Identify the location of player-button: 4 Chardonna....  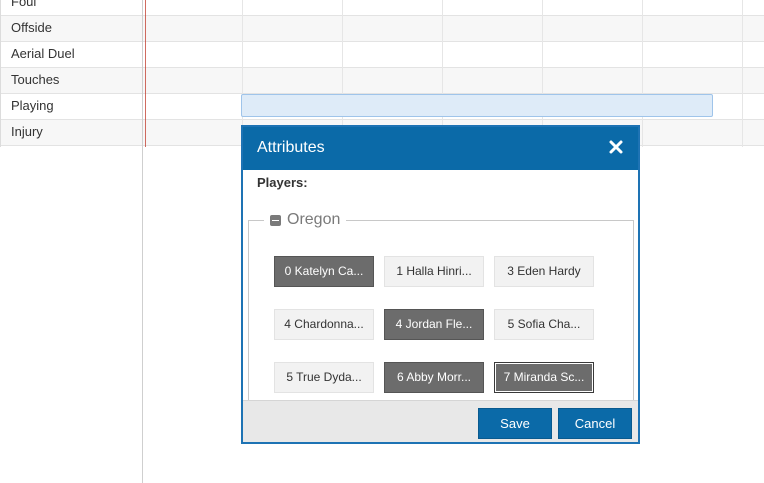
(324, 324).